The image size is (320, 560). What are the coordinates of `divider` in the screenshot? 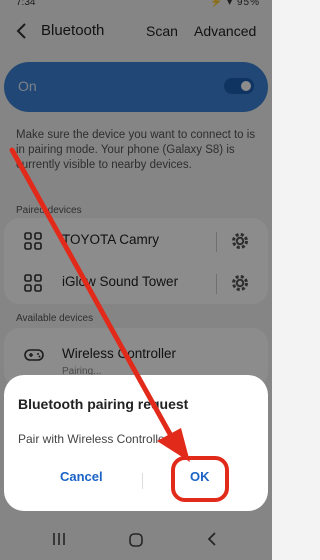 It's located at (142, 481).